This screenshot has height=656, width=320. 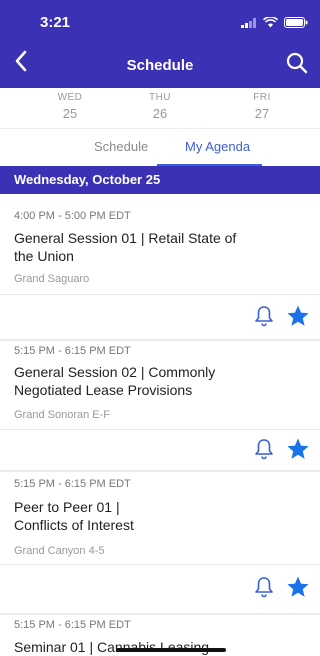 I want to click on day-wed: WED 25, so click(x=70, y=106).